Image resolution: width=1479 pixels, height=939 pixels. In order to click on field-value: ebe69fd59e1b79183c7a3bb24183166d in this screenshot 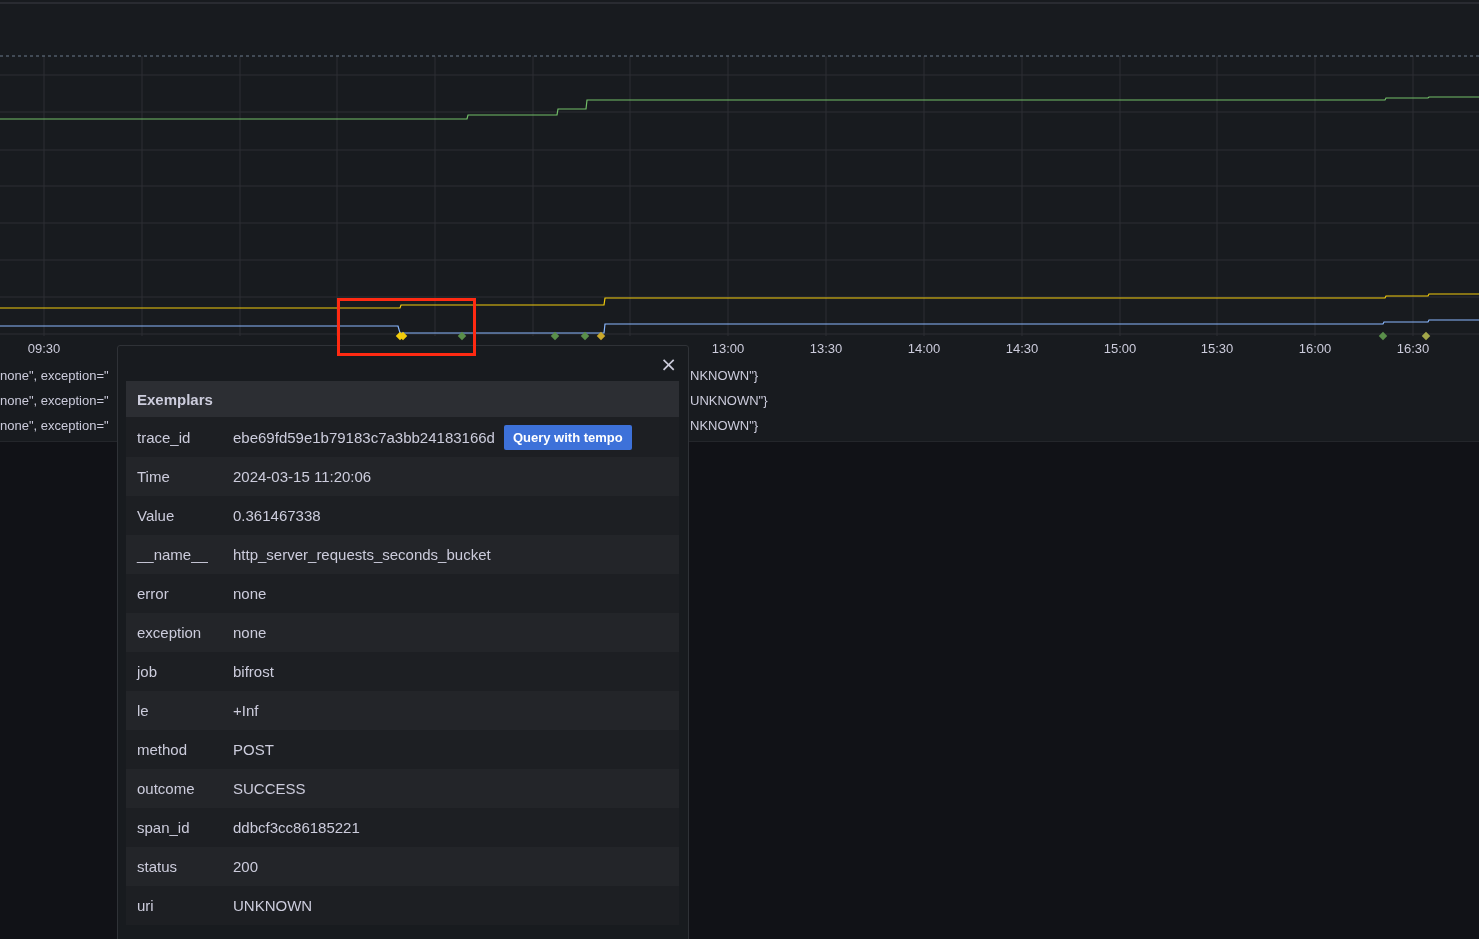, I will do `click(364, 437)`.